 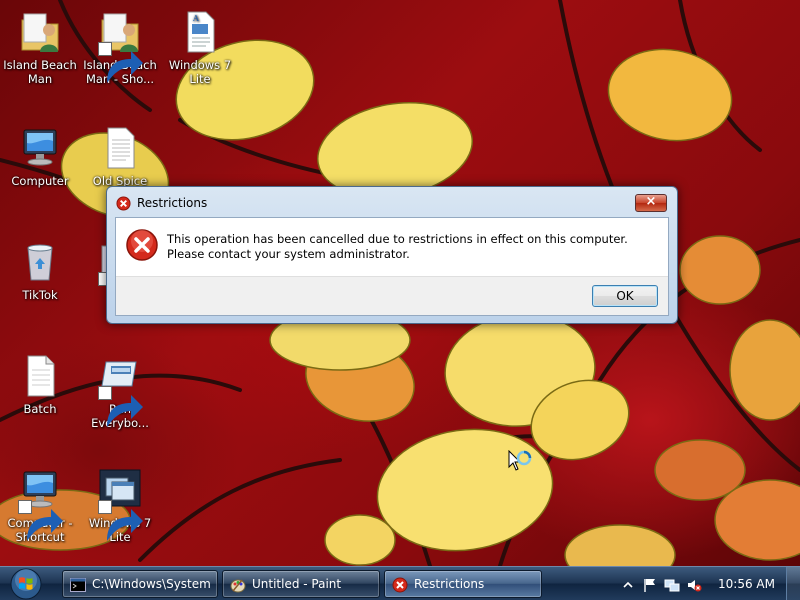 I want to click on start-button, so click(x=26, y=583).